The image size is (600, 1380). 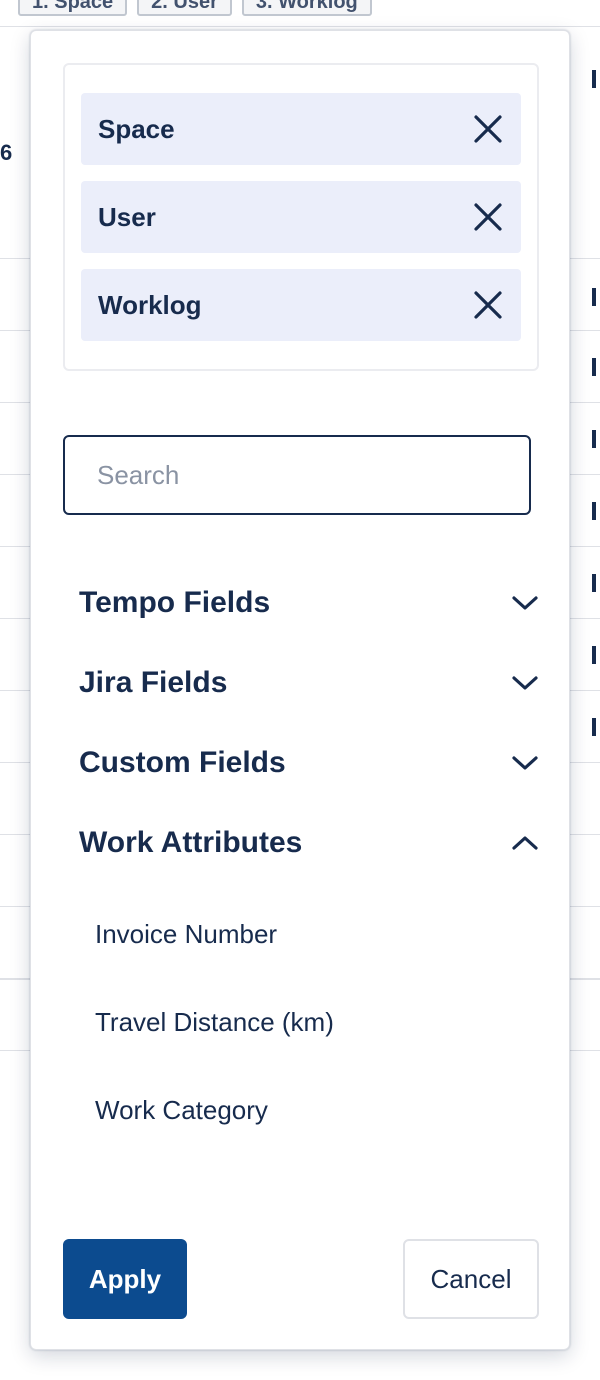 I want to click on background-tabs: 1. Space 2. User 3. Worklog, so click(x=195, y=8).